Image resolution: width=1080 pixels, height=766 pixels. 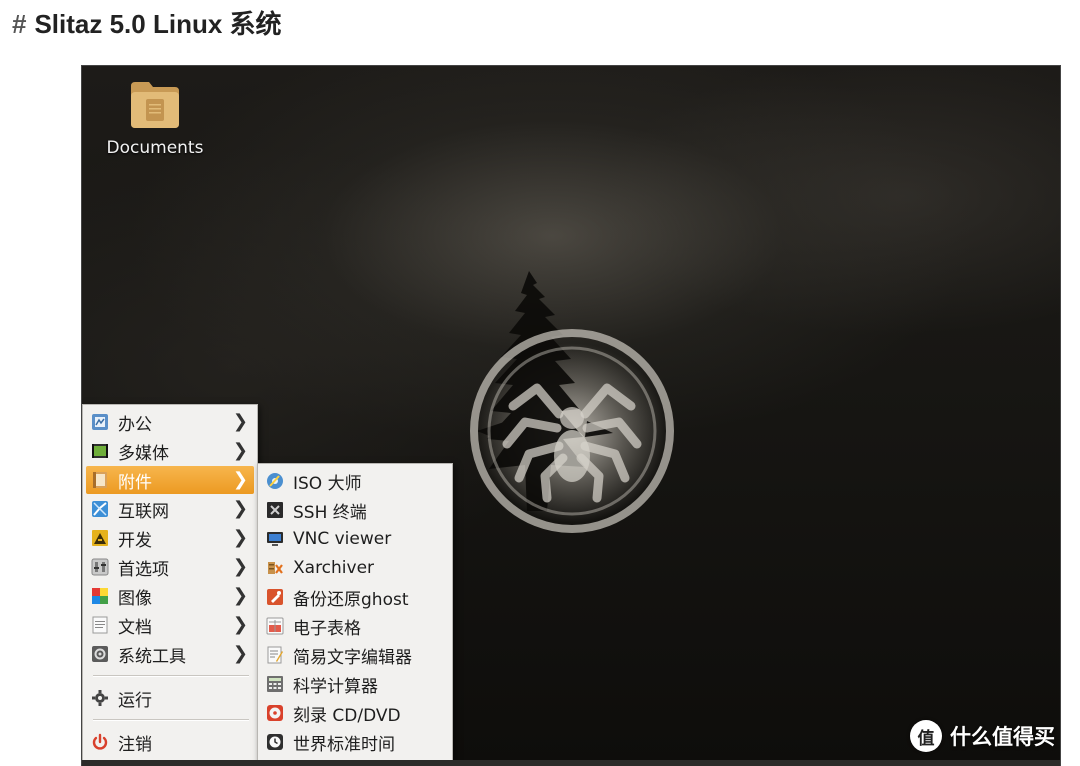 I want to click on menu-item-label: 办公, so click(x=135, y=424).